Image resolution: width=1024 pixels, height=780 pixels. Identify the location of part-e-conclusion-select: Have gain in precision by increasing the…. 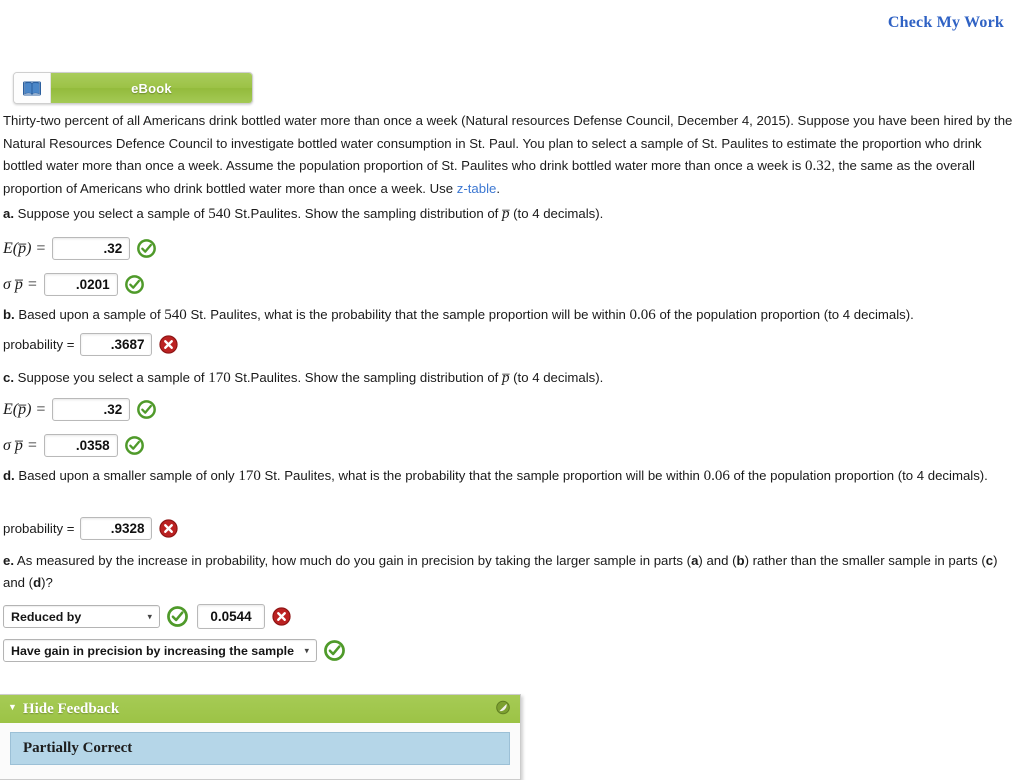
(160, 650).